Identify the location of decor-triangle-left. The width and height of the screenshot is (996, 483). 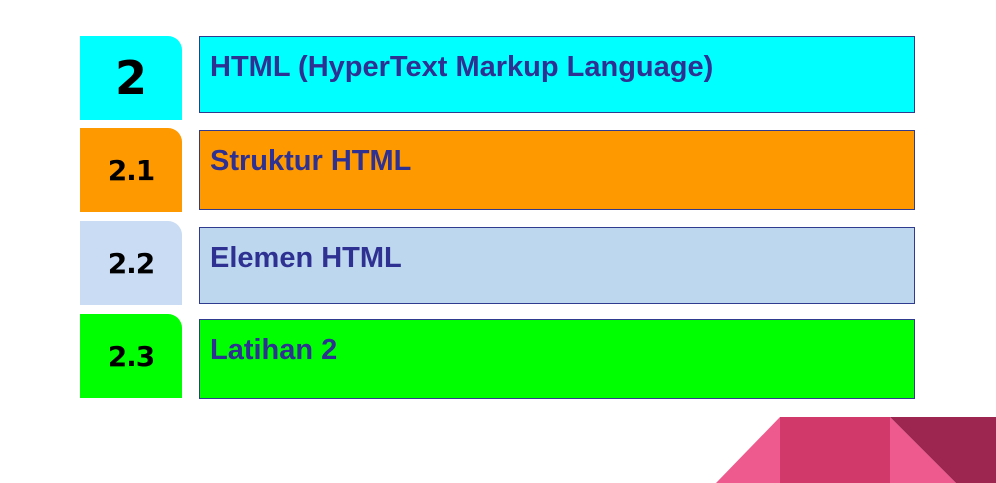
(748, 450).